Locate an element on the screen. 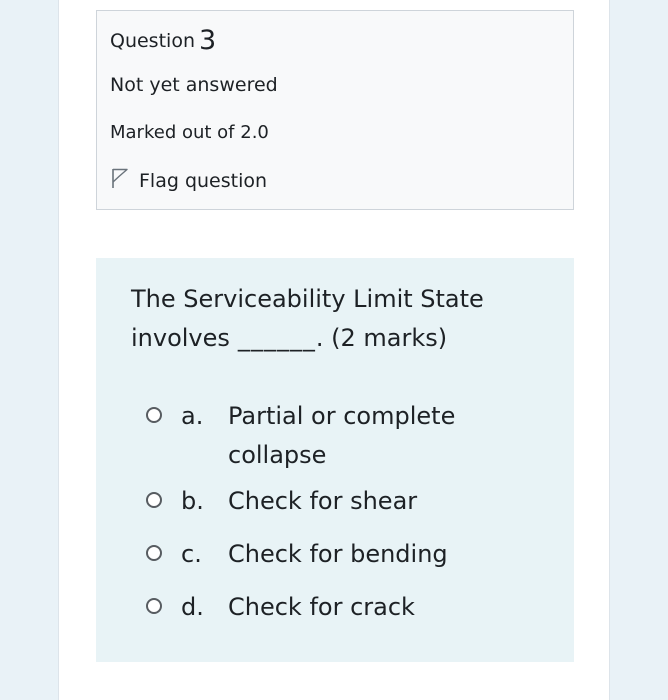  question-blank: ______ is located at coordinates (276, 338).